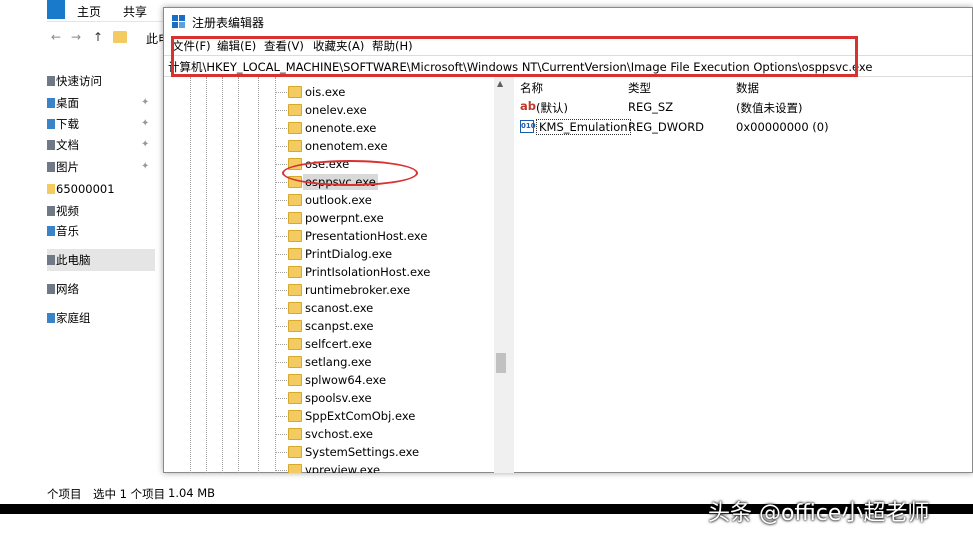 The width and height of the screenshot is (973, 536). Describe the element at coordinates (101, 318) in the screenshot. I see `sidebar-item: 家庭组` at that location.